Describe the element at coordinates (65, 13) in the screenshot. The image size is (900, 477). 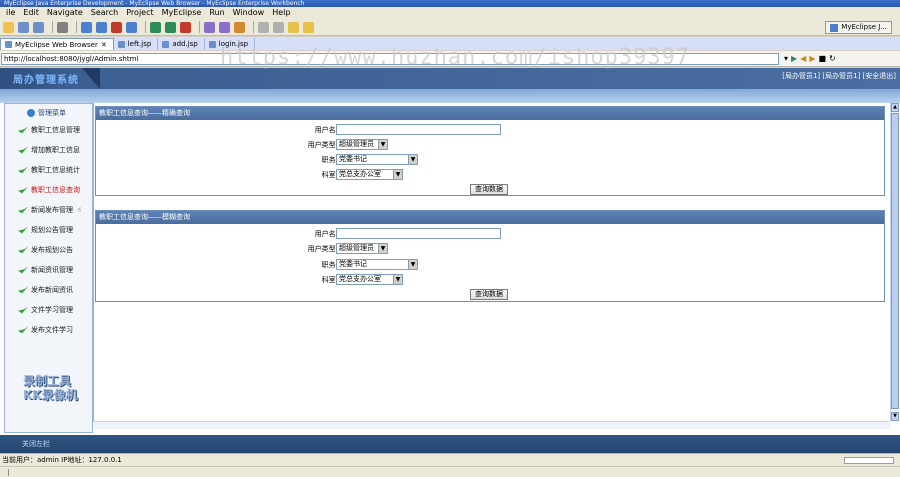
I see `menu-navigate: Navigate` at that location.